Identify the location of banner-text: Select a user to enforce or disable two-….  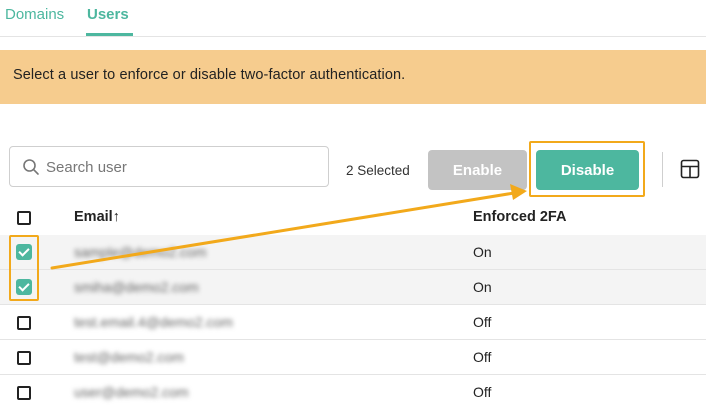
(209, 75).